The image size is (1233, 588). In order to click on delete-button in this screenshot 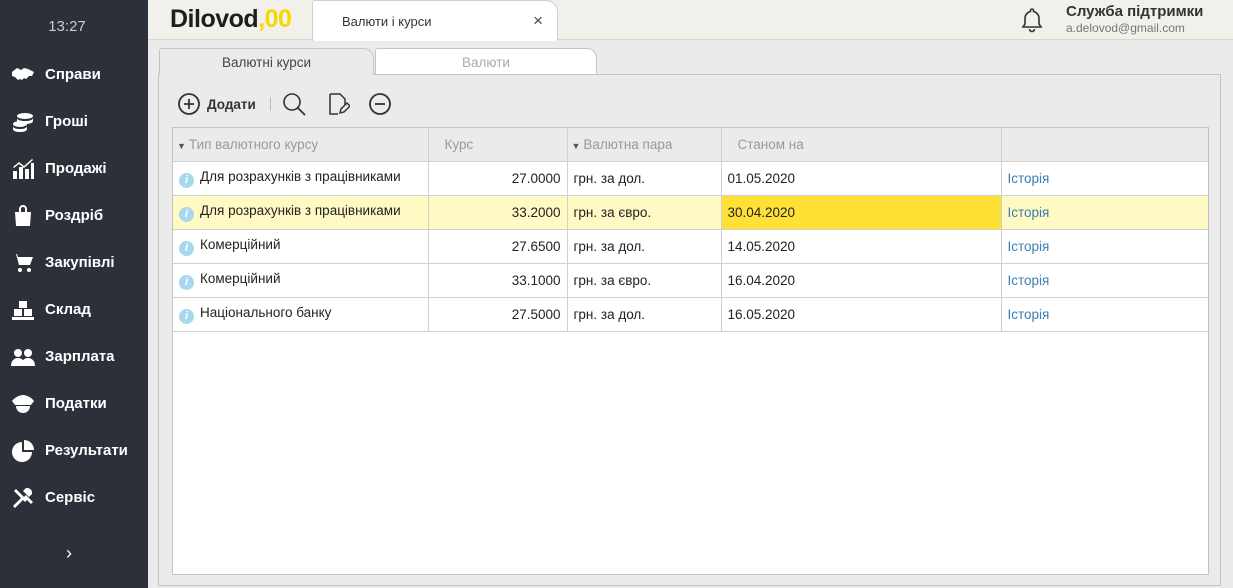, I will do `click(380, 104)`.